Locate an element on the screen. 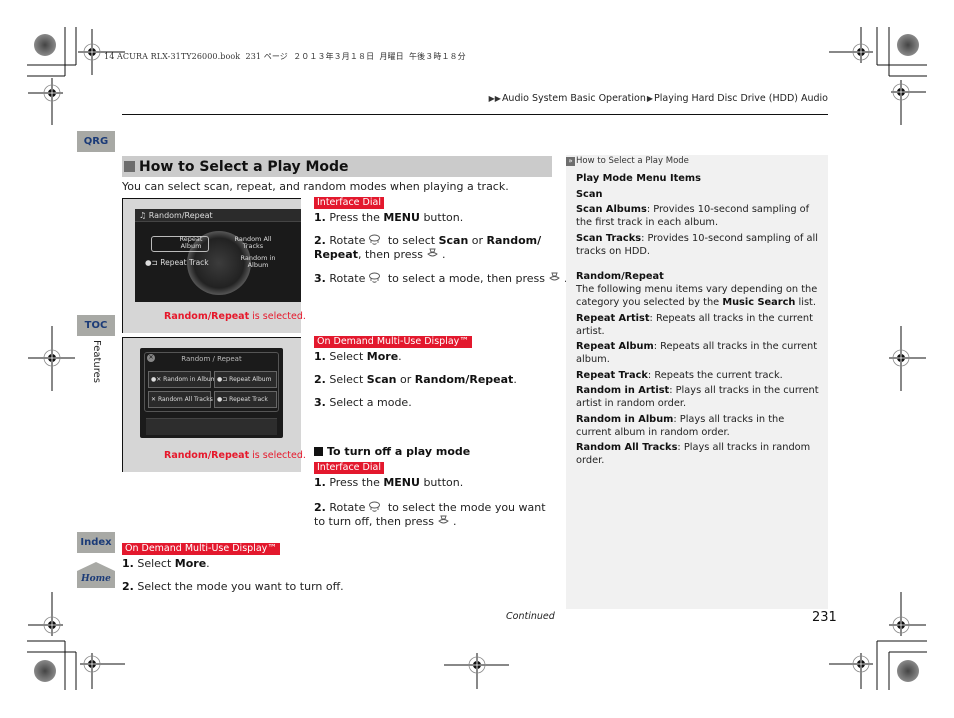 Image resolution: width=954 pixels, height=718 pixels. breadcrumb-arrow-icon: ▶ is located at coordinates (650, 98).